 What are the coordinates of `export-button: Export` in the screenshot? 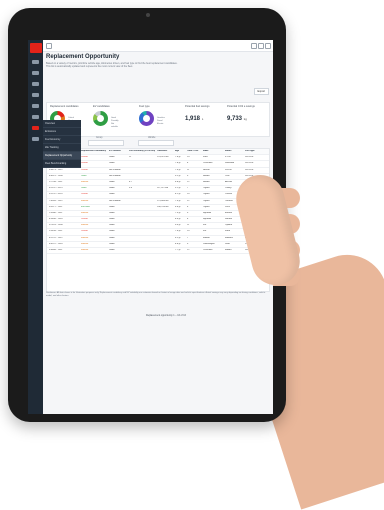 It's located at (261, 91).